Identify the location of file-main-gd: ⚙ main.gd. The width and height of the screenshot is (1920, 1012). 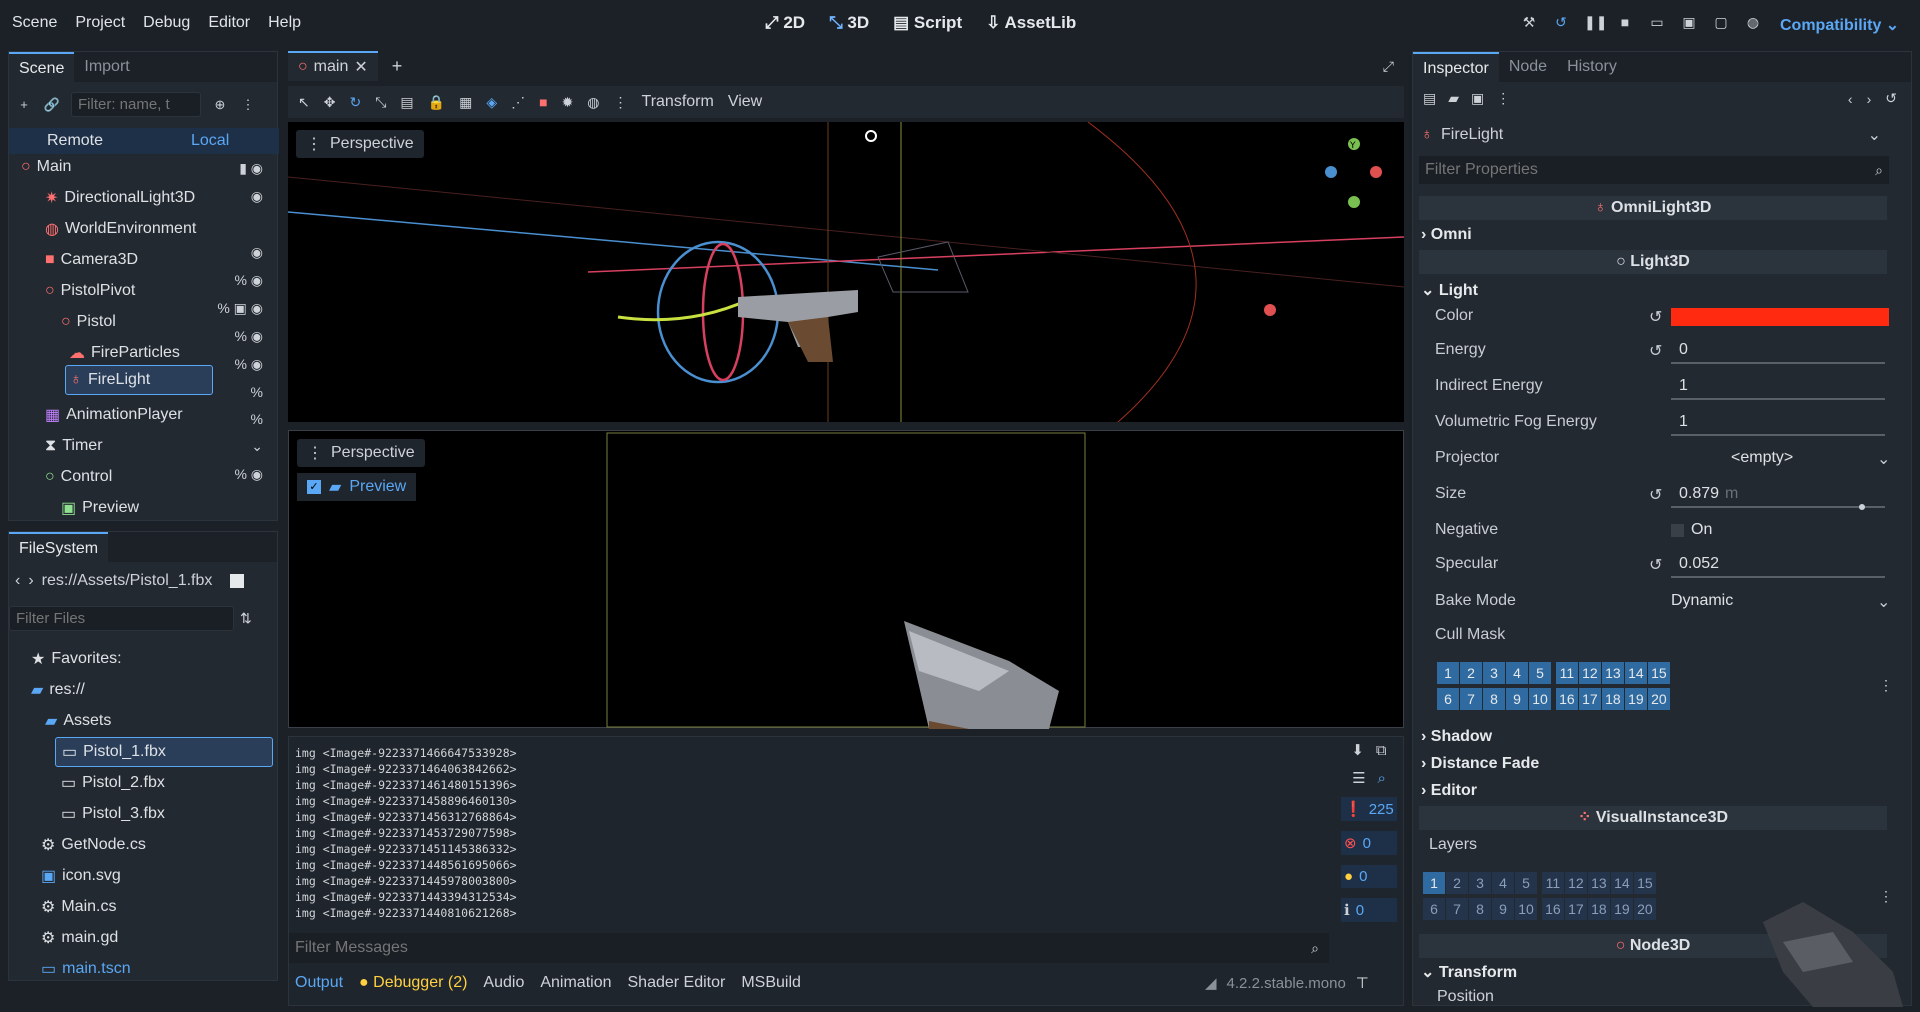
(79, 938).